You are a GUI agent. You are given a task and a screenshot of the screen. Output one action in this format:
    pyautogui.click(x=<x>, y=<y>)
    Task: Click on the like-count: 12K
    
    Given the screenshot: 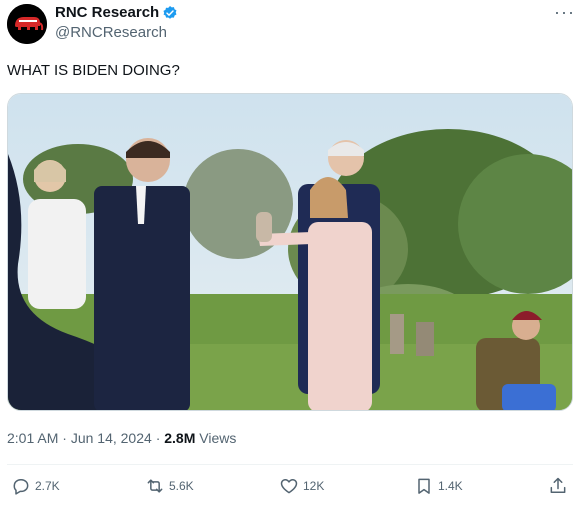 What is the action you would take?
    pyautogui.click(x=314, y=486)
    